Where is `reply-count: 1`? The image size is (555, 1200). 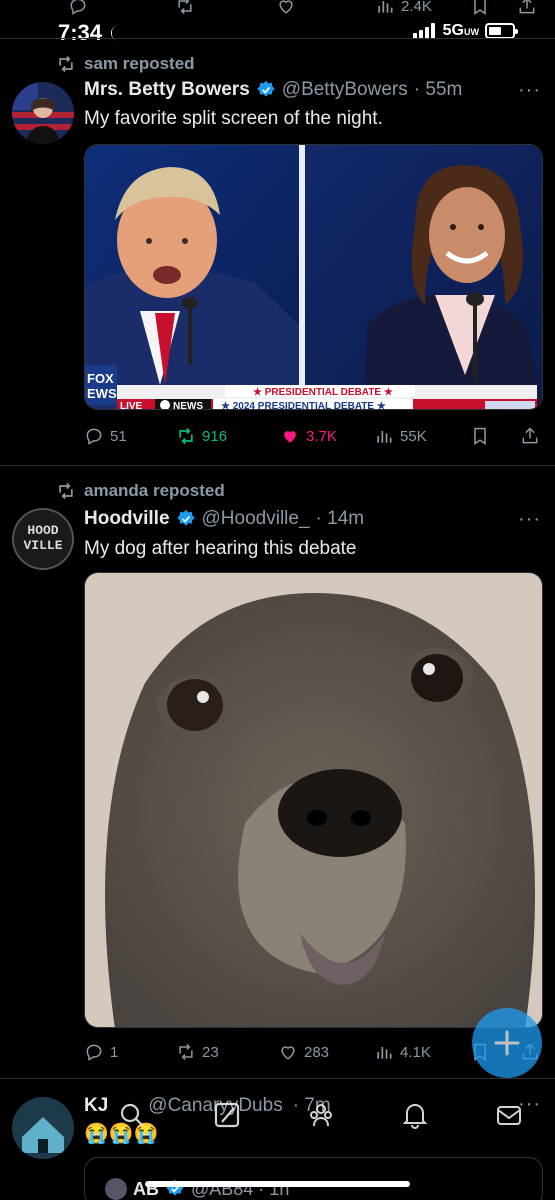
reply-count: 1 is located at coordinates (114, 1052).